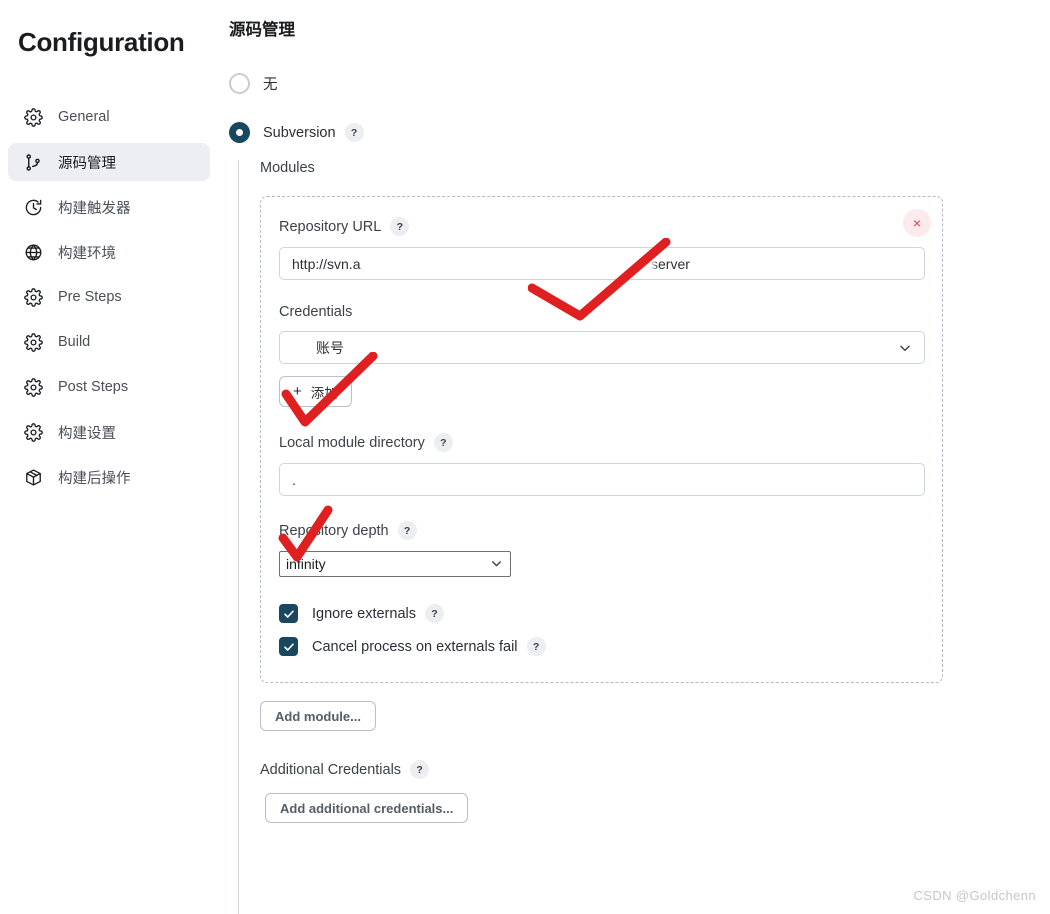  I want to click on credentials-label: Credentials, so click(601, 312).